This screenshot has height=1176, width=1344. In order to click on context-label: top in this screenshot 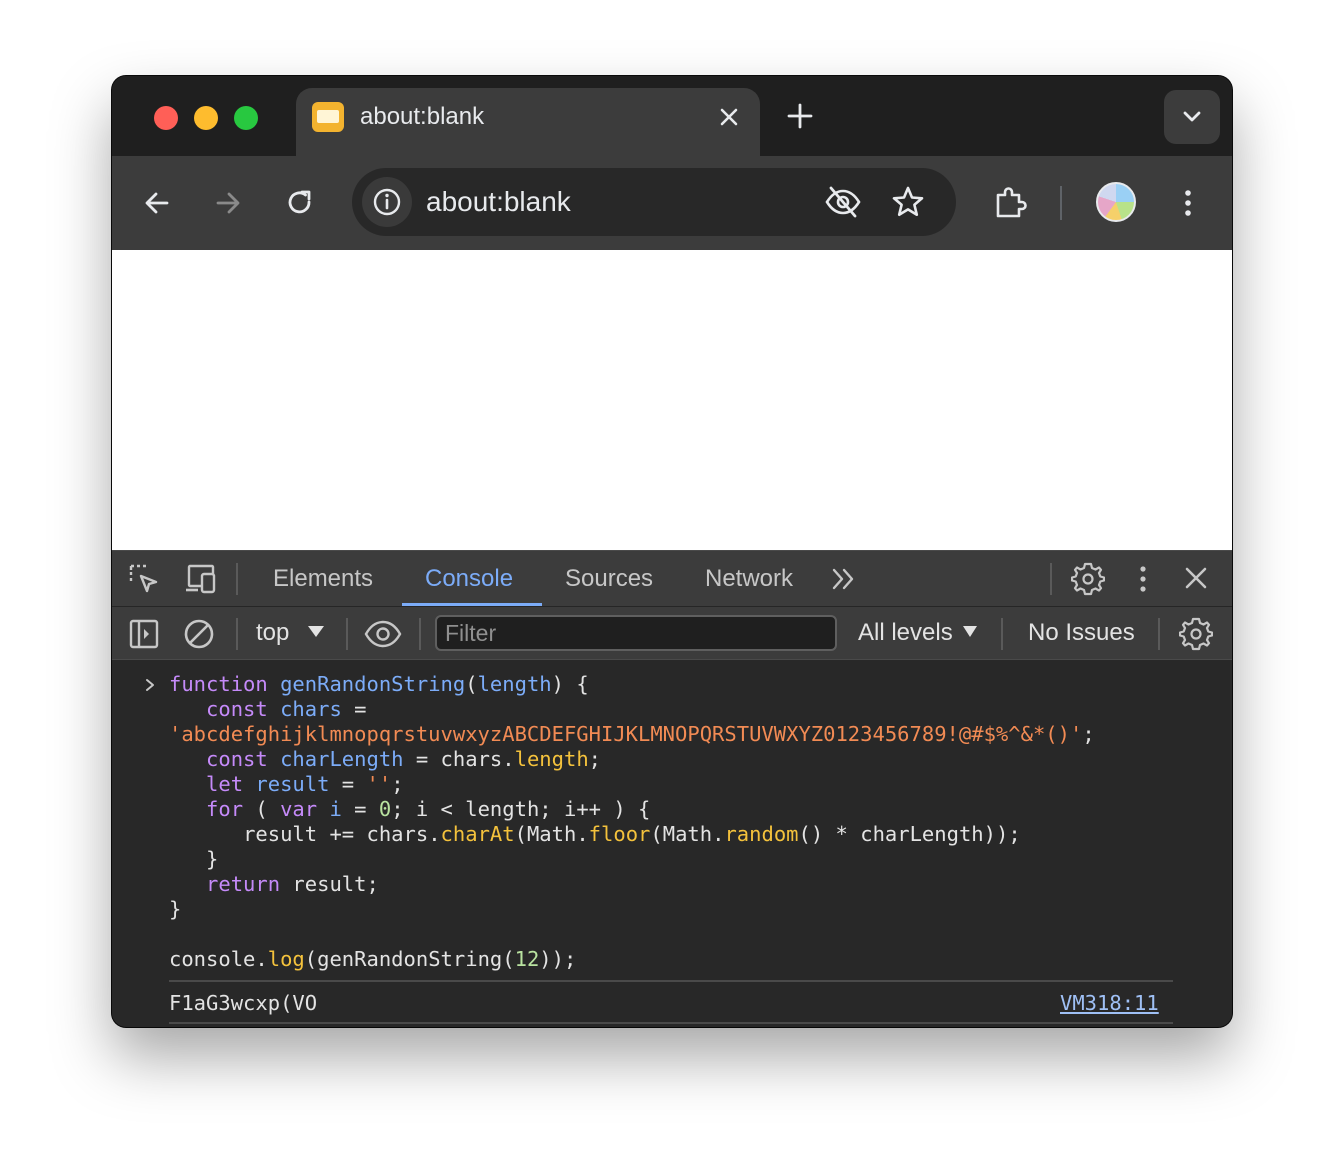, I will do `click(273, 632)`.